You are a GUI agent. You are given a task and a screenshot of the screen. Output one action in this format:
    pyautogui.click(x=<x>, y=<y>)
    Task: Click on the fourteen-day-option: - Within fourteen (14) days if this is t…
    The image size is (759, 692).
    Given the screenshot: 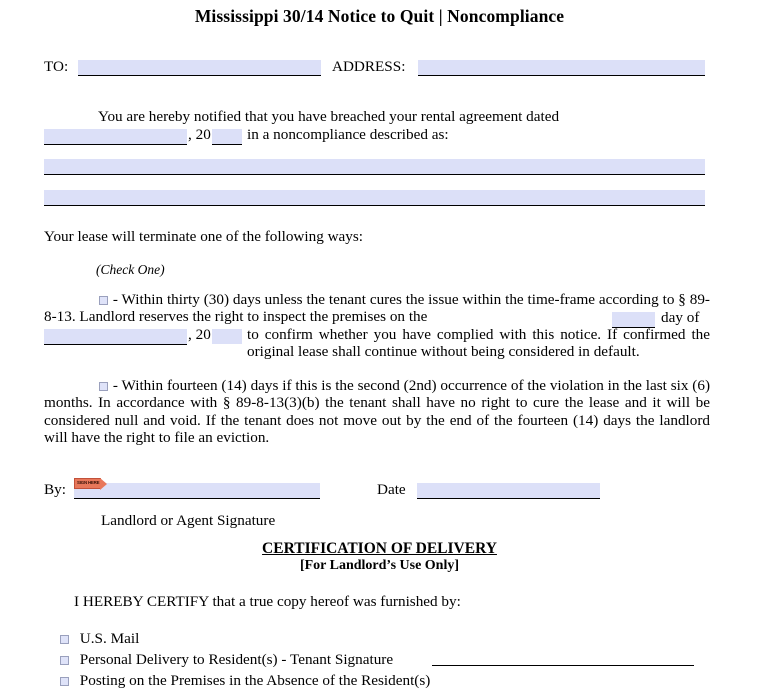 What is the action you would take?
    pyautogui.click(x=377, y=412)
    